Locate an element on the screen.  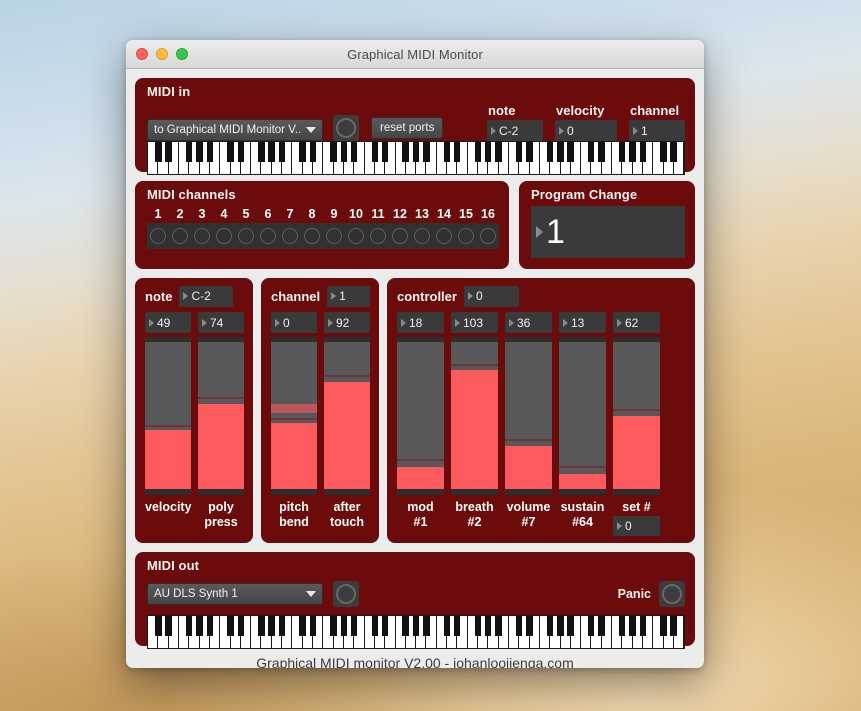
meter-mod-bar is located at coordinates (420, 416).